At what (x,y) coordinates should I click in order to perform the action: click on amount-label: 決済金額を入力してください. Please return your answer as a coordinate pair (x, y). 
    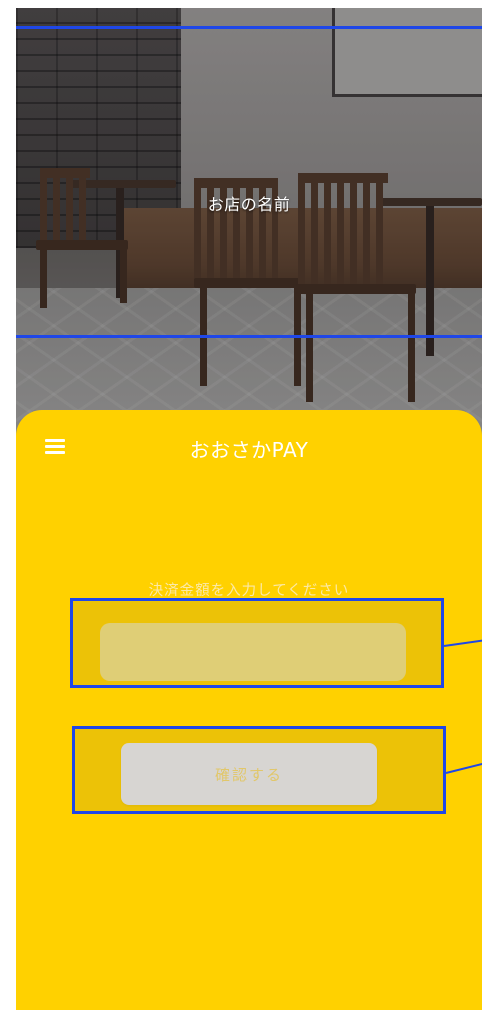
    Looking at the image, I should click on (249, 591).